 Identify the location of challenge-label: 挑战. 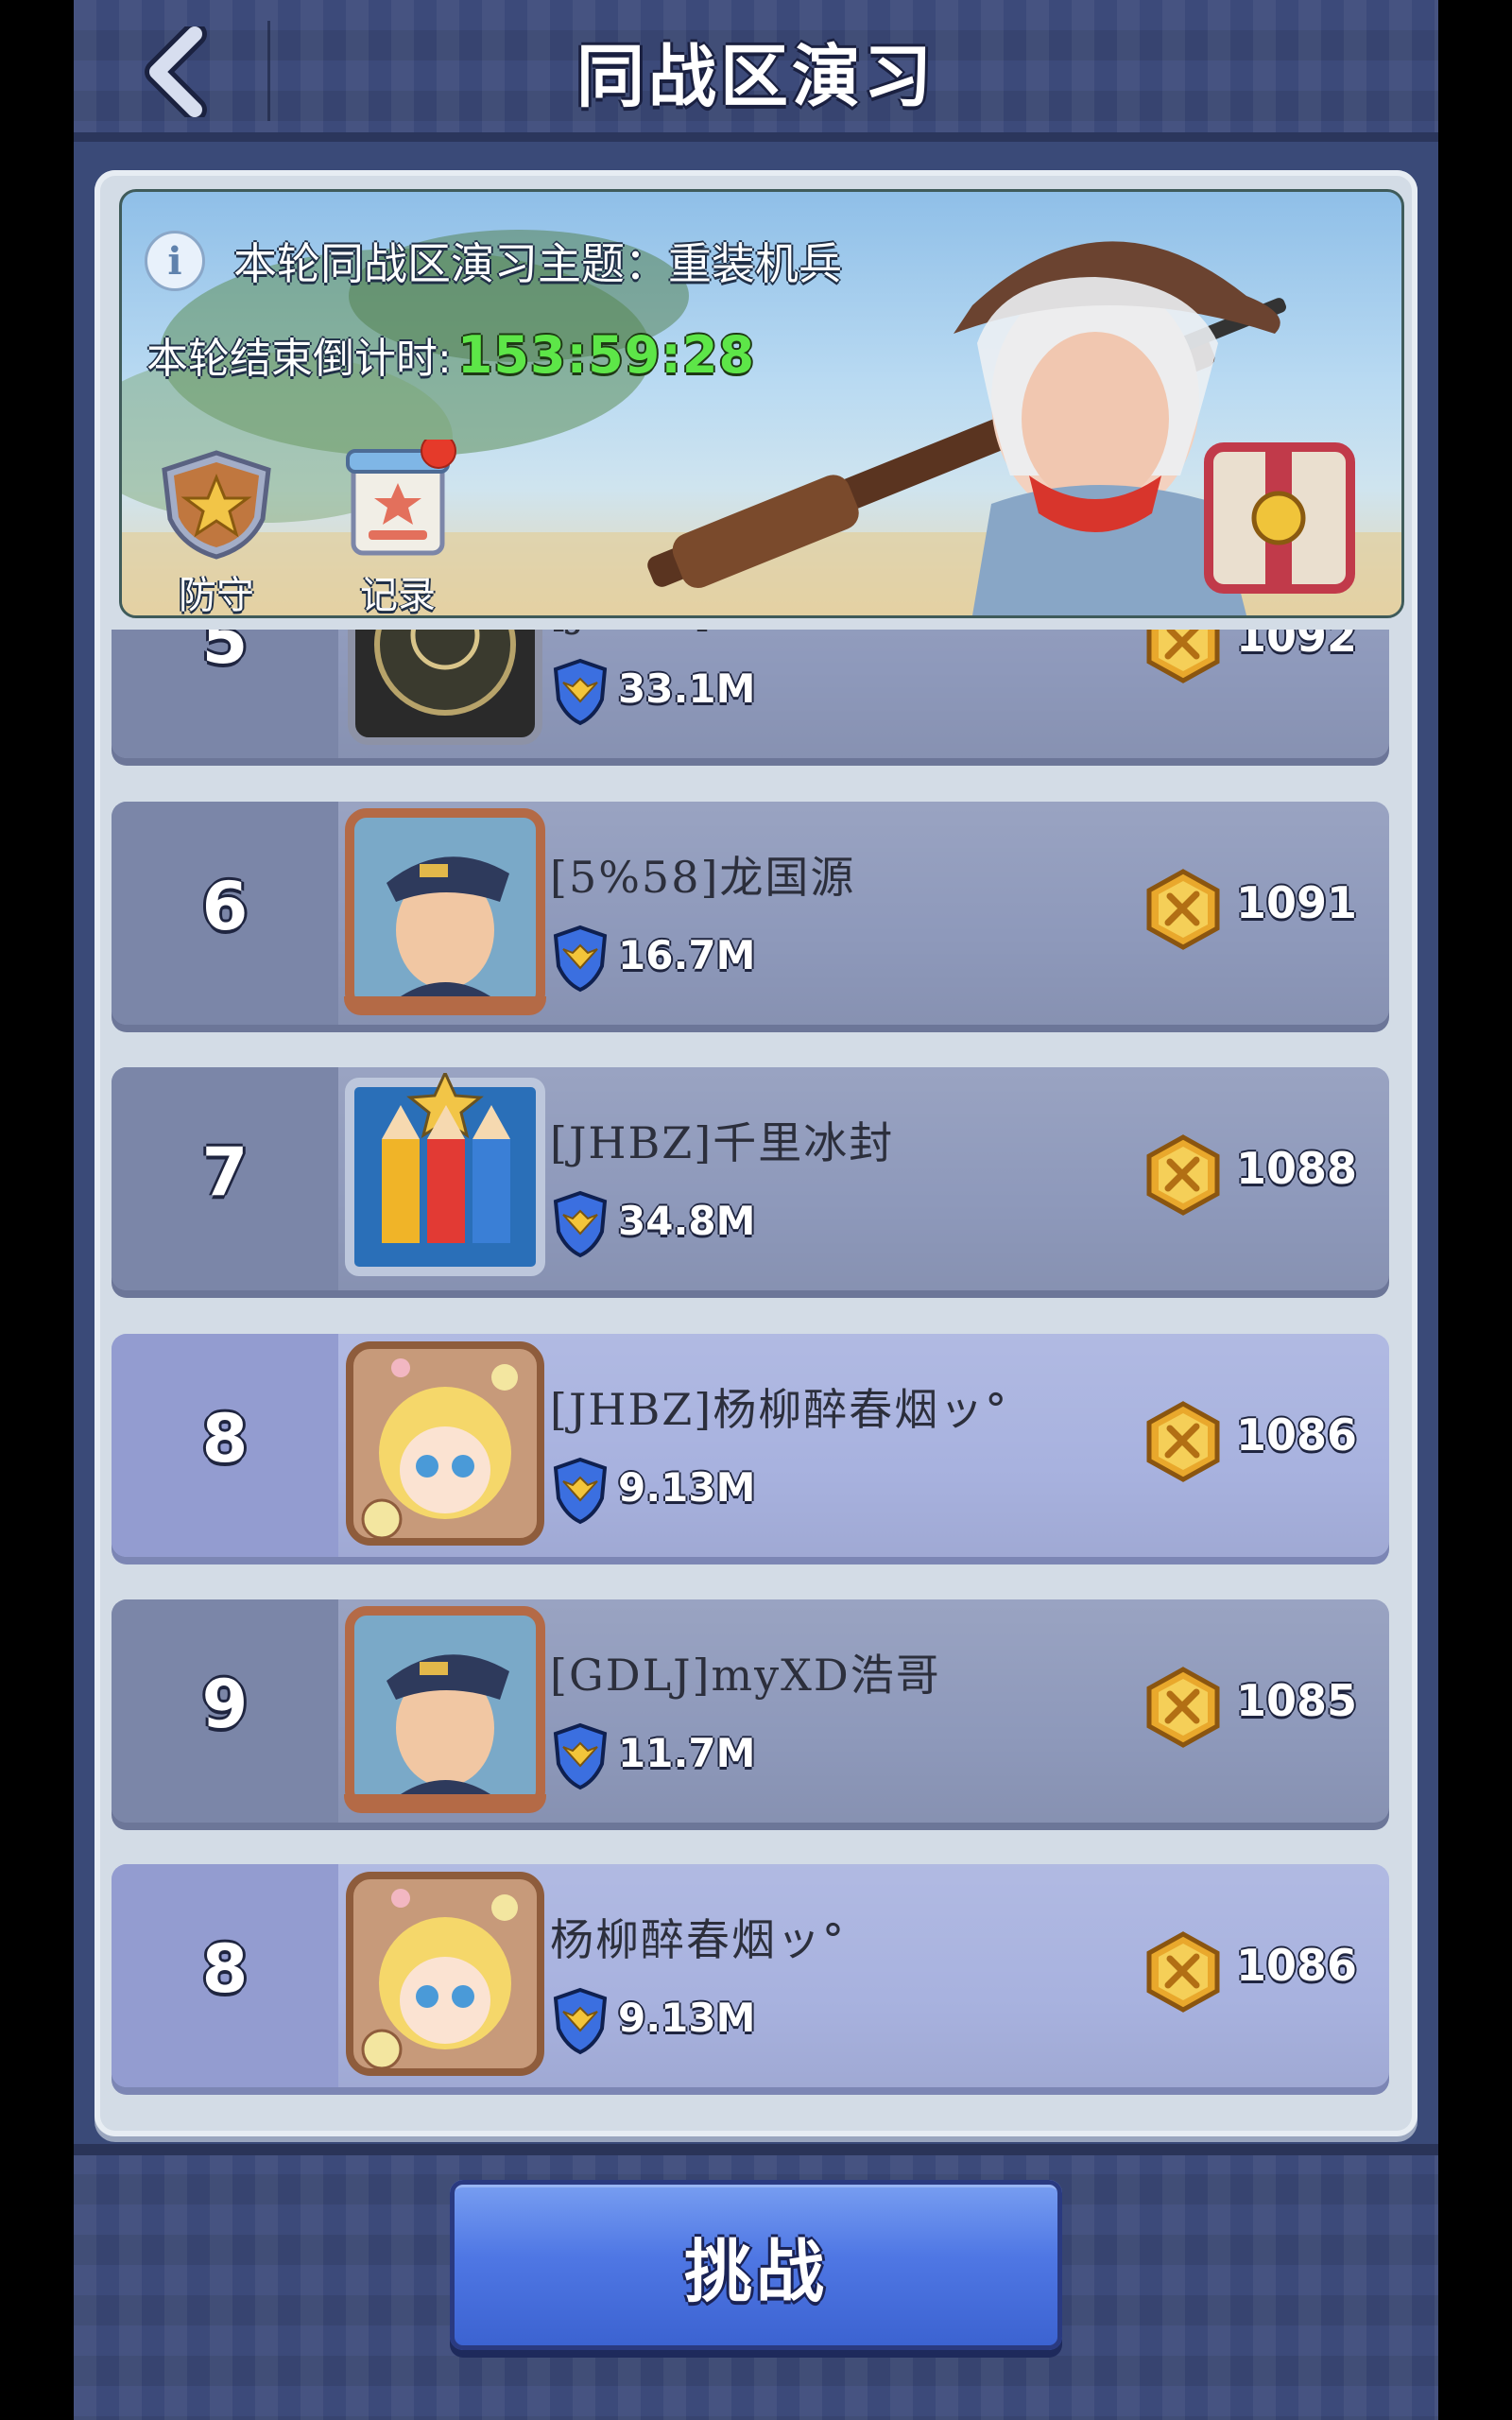
(755, 2271).